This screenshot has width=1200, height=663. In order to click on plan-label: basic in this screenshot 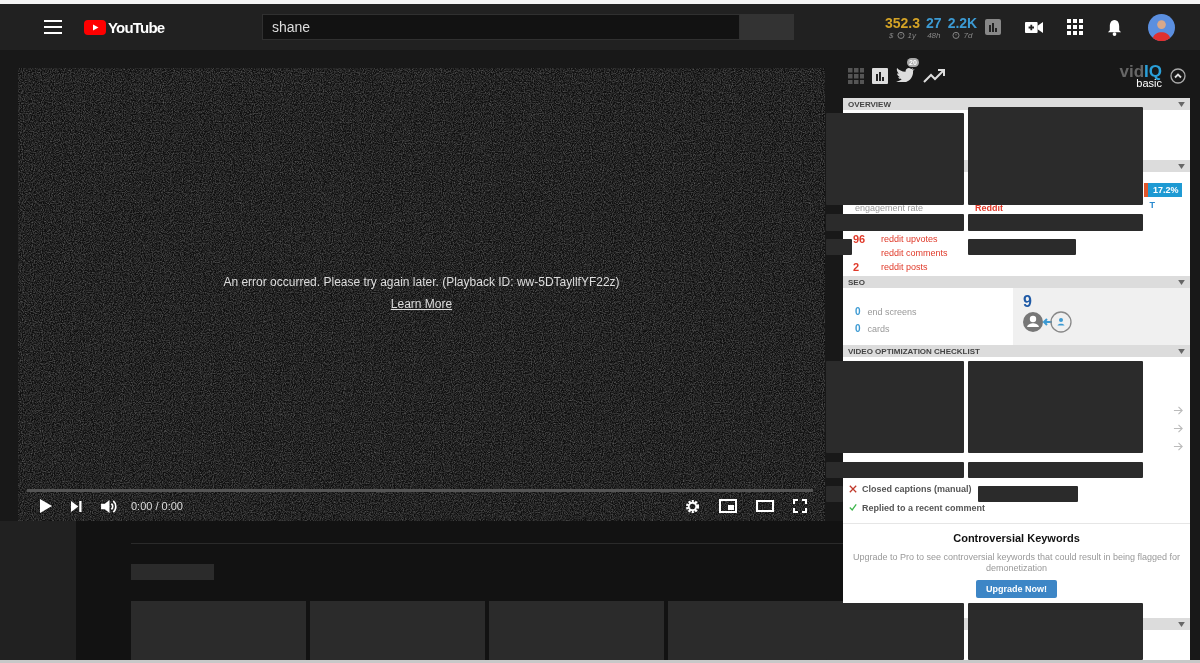, I will do `click(1149, 83)`.